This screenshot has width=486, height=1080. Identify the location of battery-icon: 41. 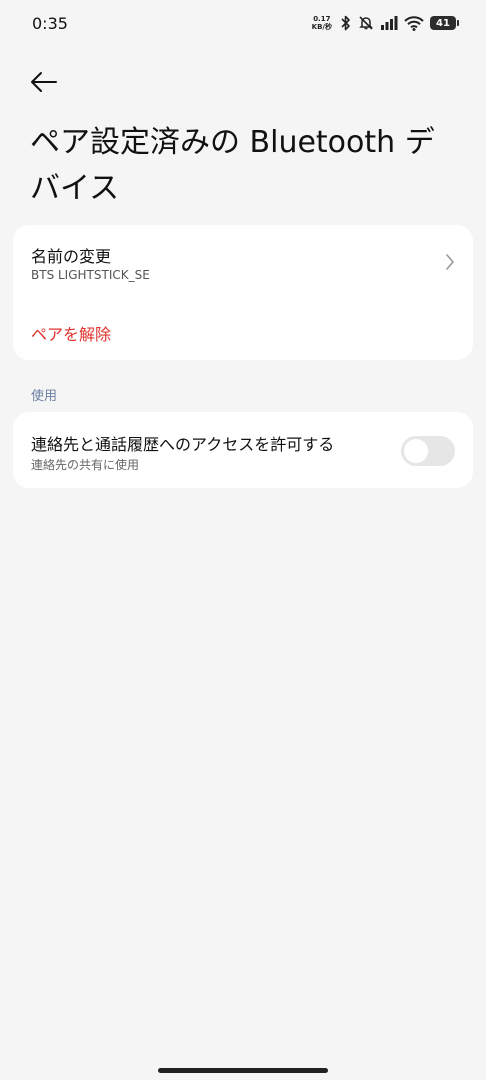
(444, 23).